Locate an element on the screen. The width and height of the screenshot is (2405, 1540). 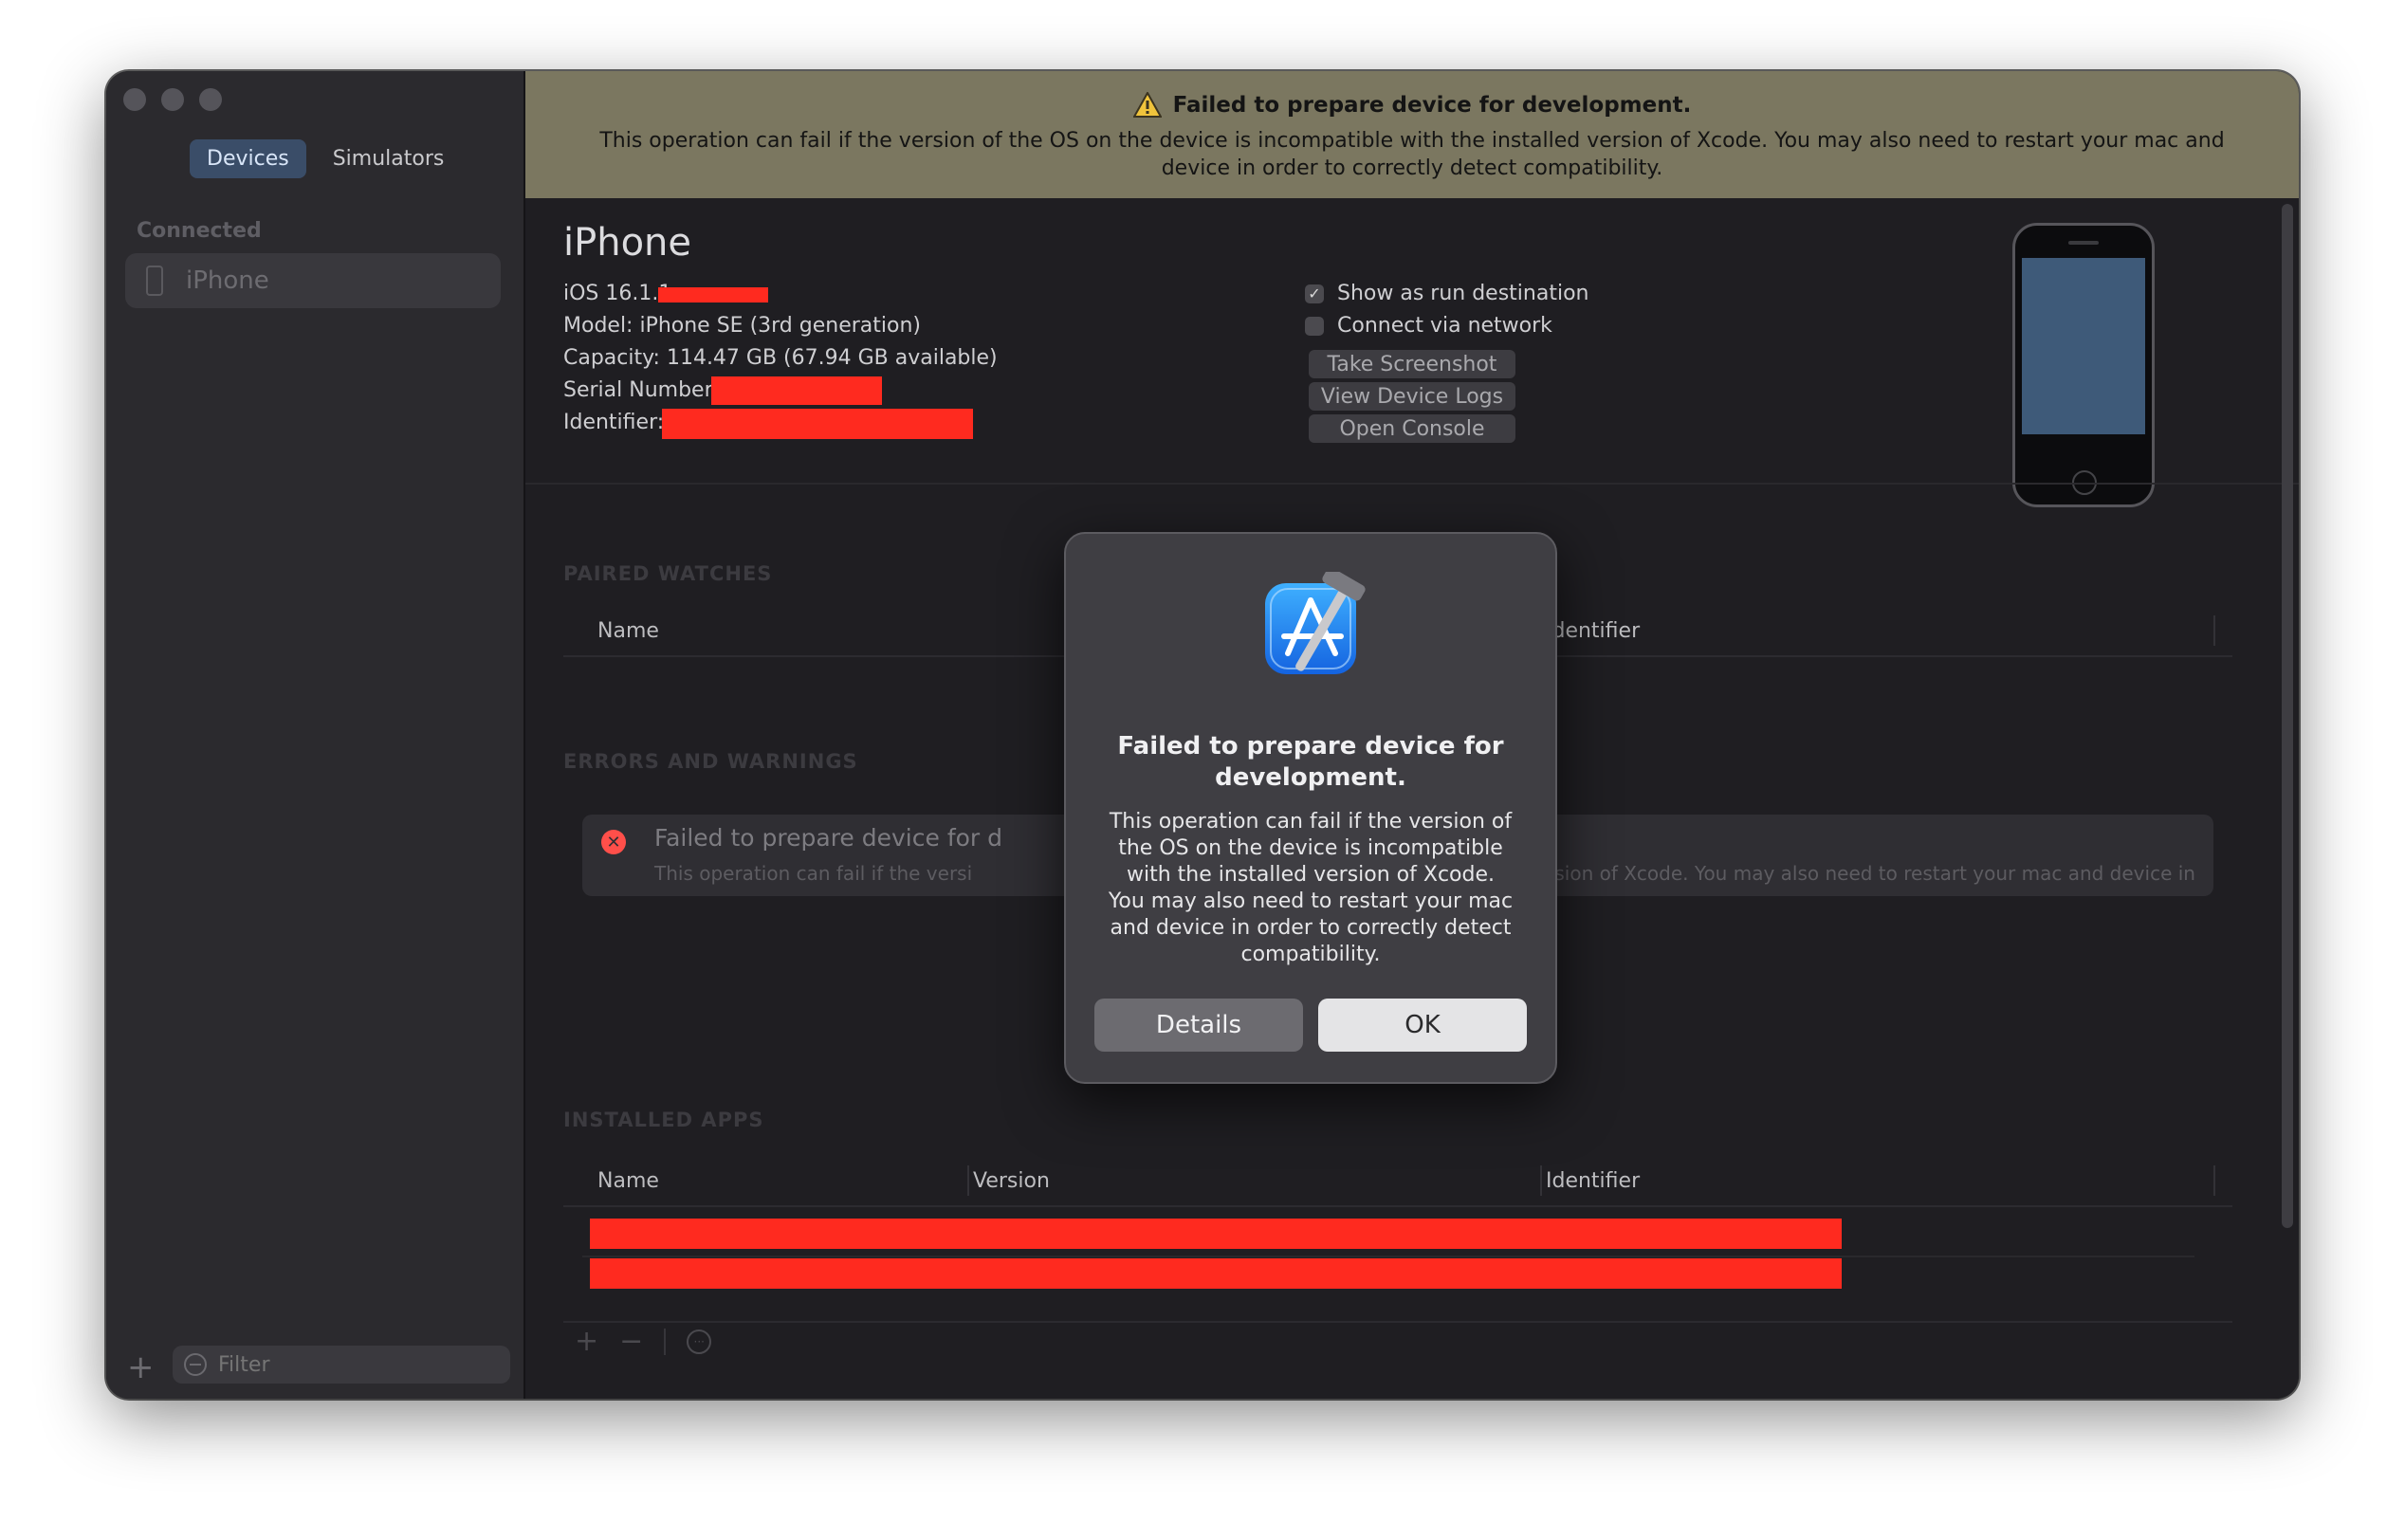
connect-via-network-checkbox is located at coordinates (1314, 326).